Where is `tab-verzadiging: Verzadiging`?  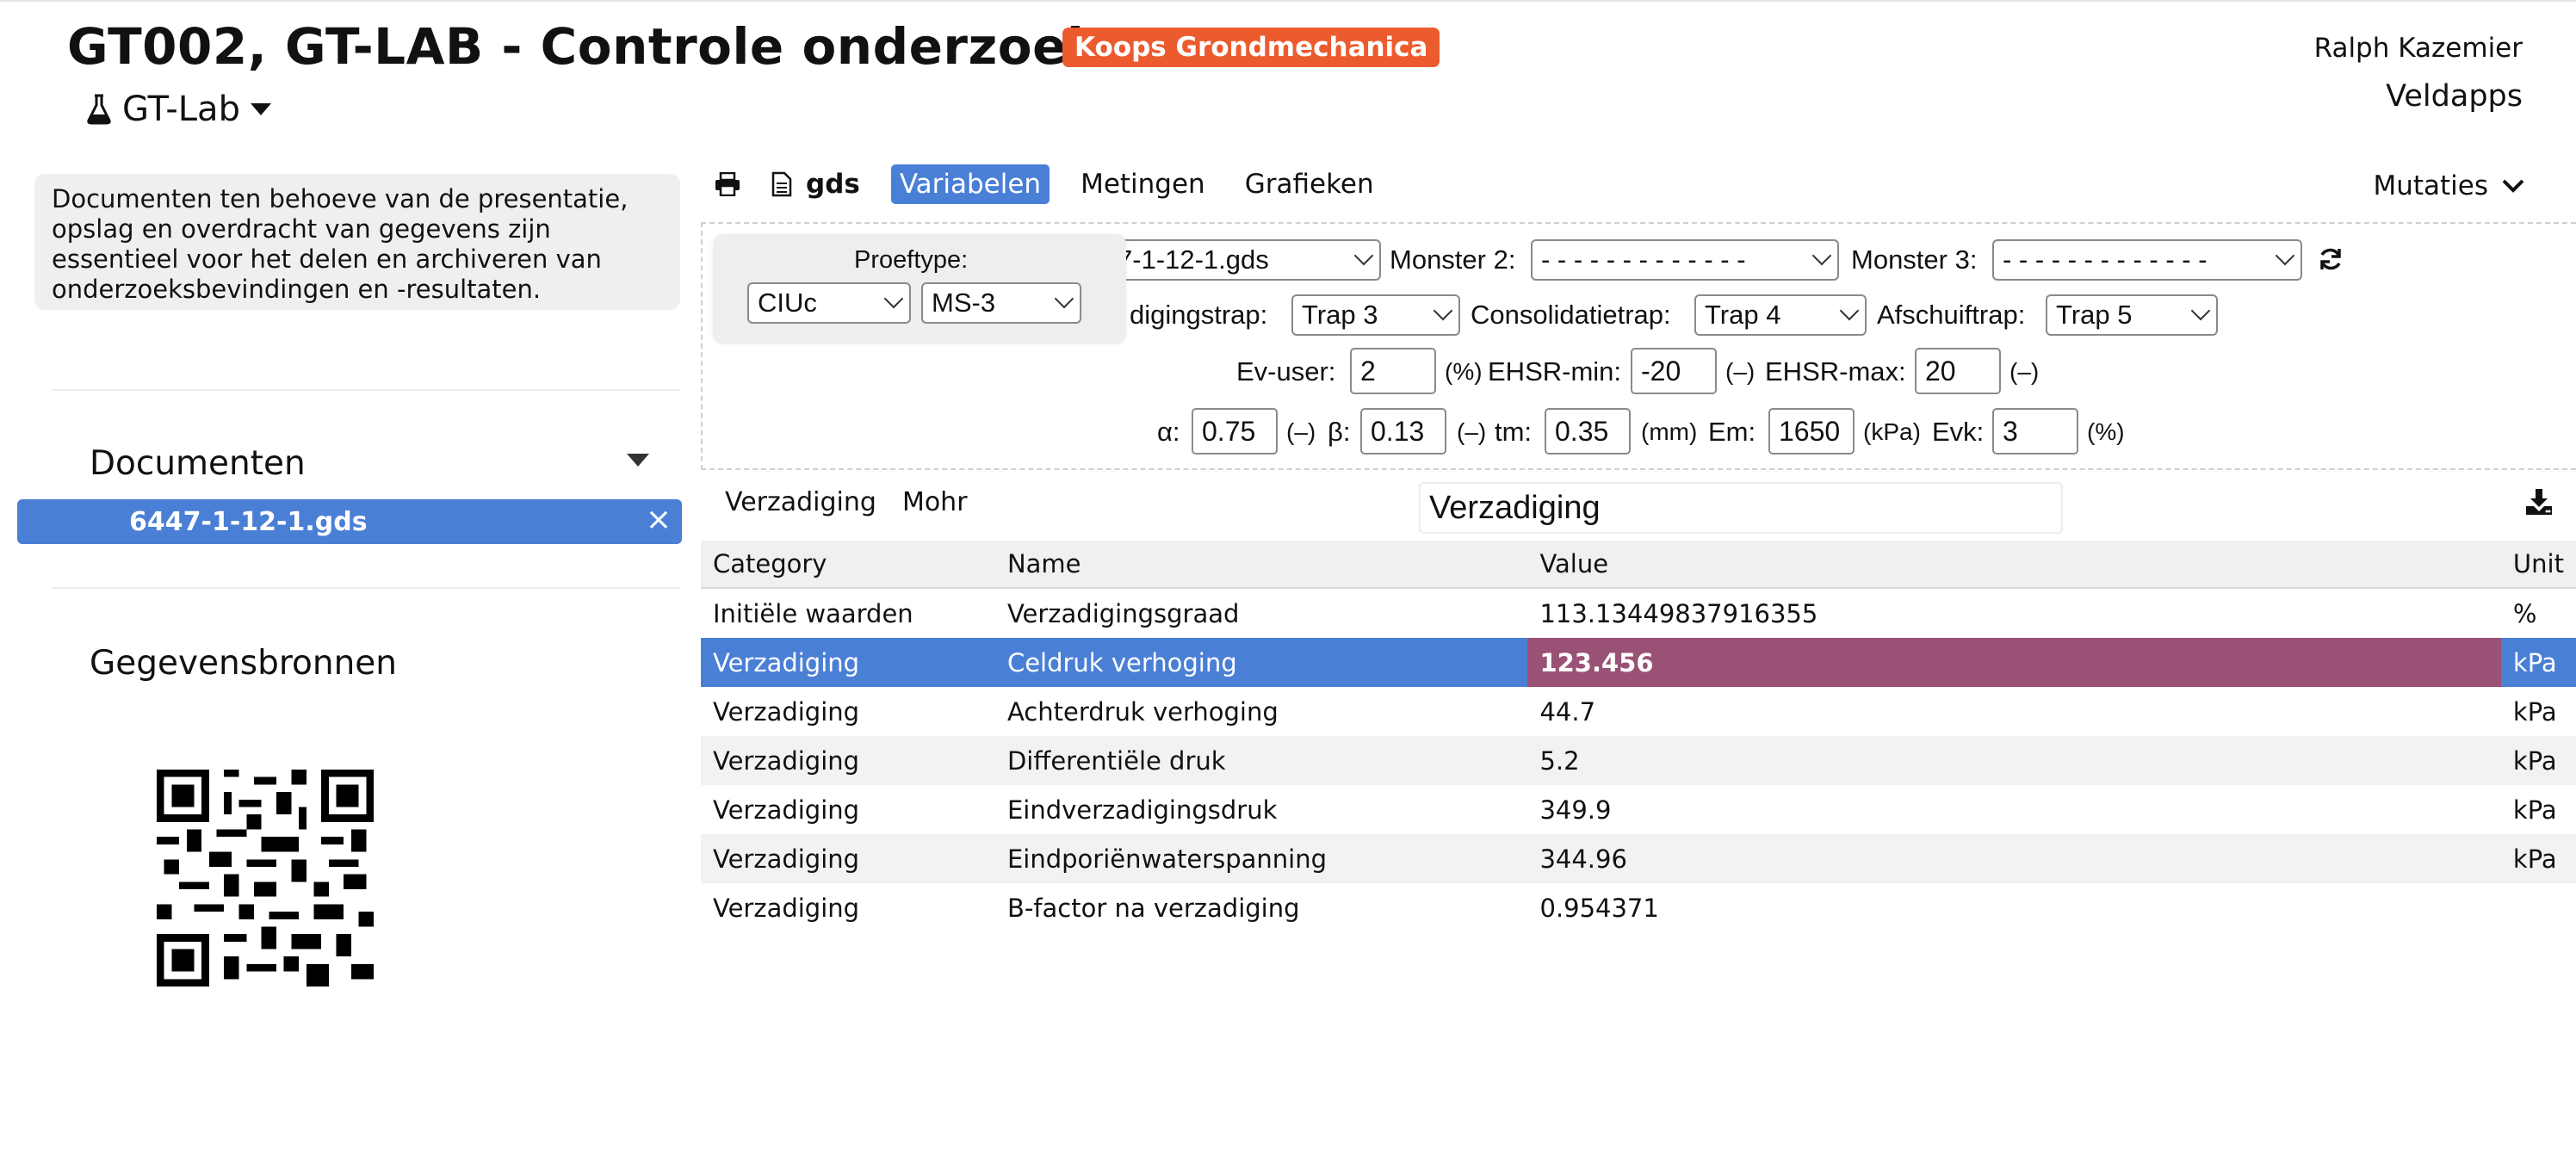
tab-verzadiging: Verzadiging is located at coordinates (800, 502).